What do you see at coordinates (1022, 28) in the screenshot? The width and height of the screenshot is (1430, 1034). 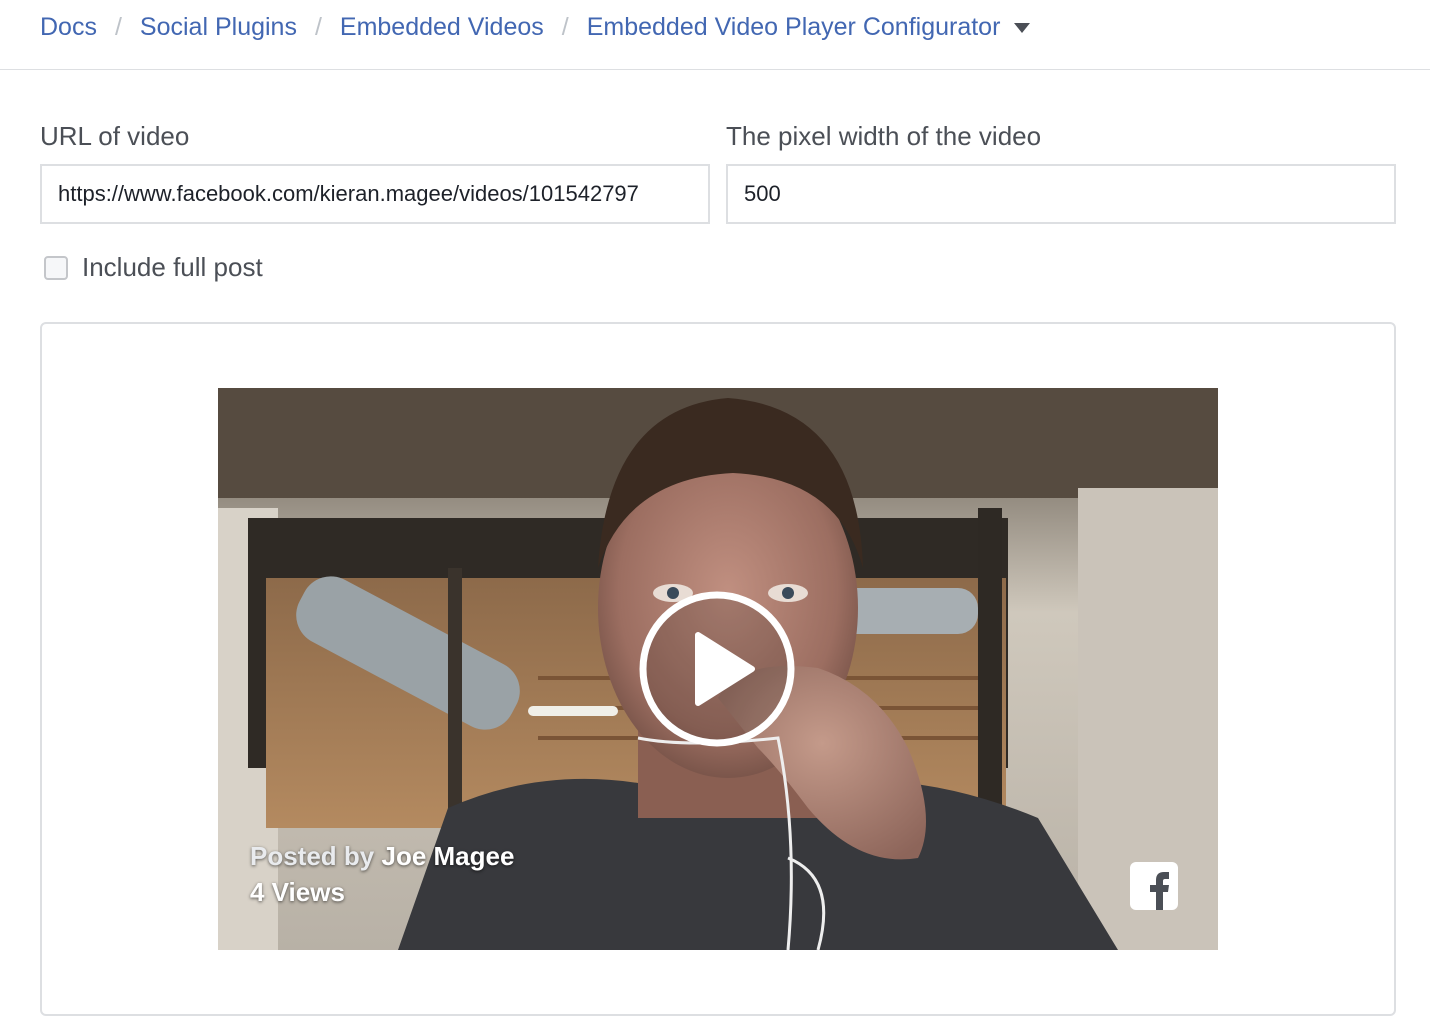 I see `chevron-down-icon` at bounding box center [1022, 28].